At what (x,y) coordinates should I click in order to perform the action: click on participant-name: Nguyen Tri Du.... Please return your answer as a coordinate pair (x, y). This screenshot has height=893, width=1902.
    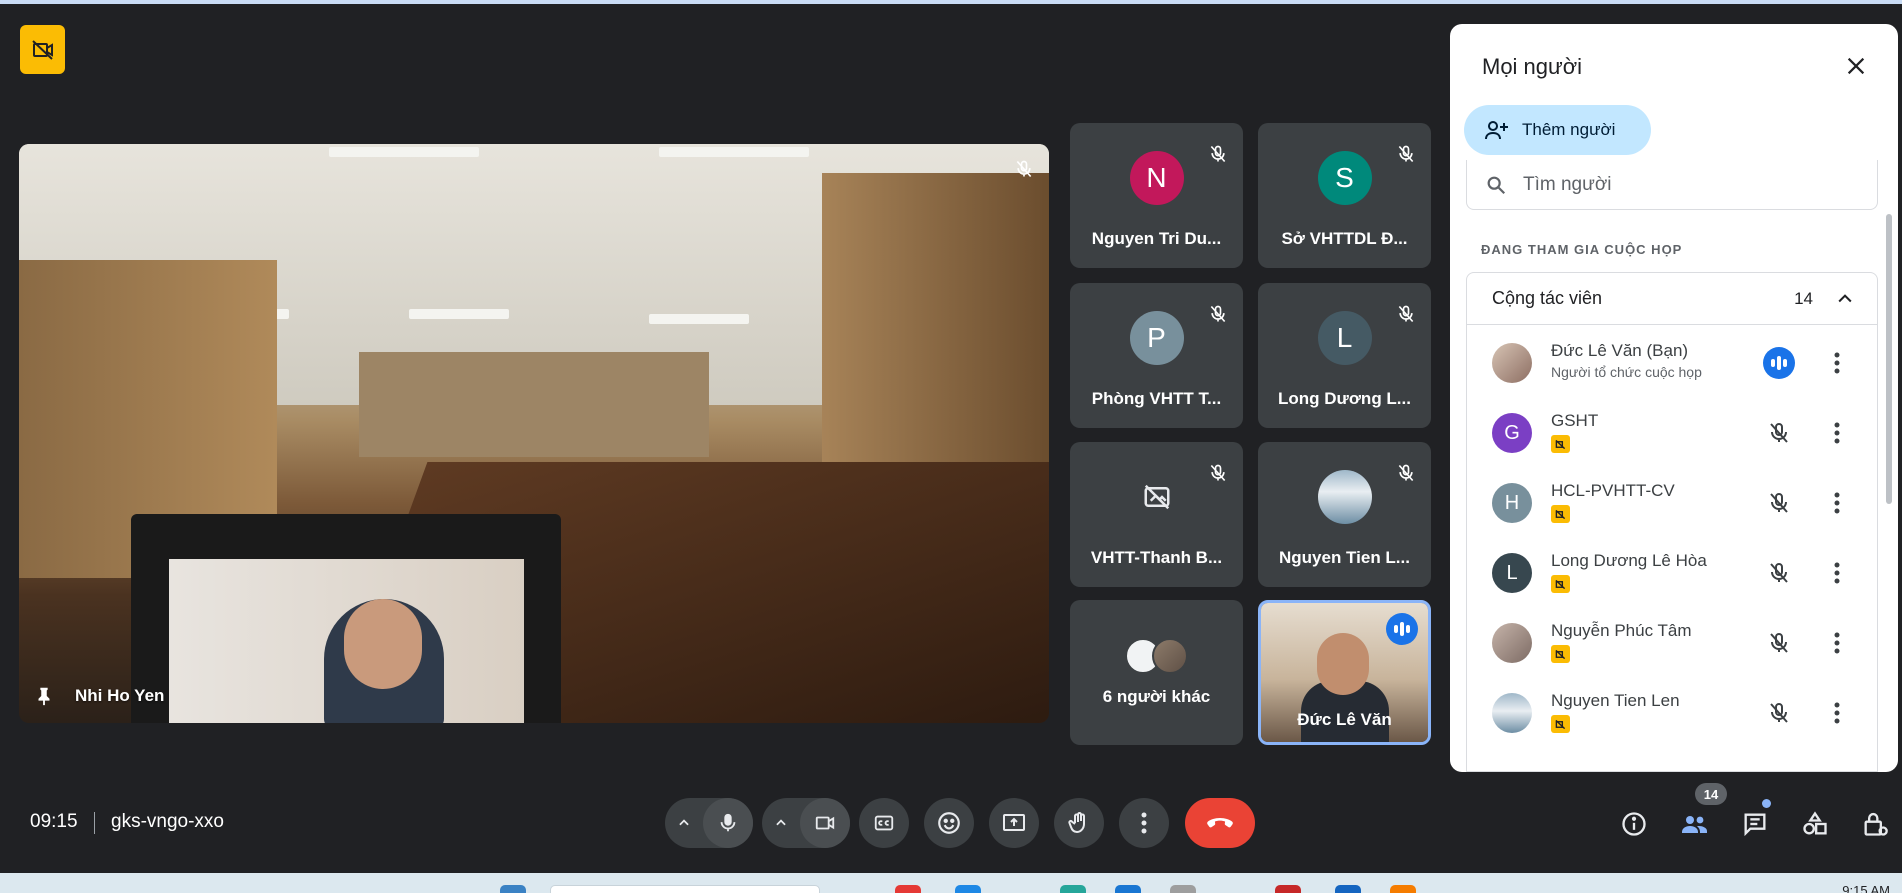
    Looking at the image, I should click on (1156, 238).